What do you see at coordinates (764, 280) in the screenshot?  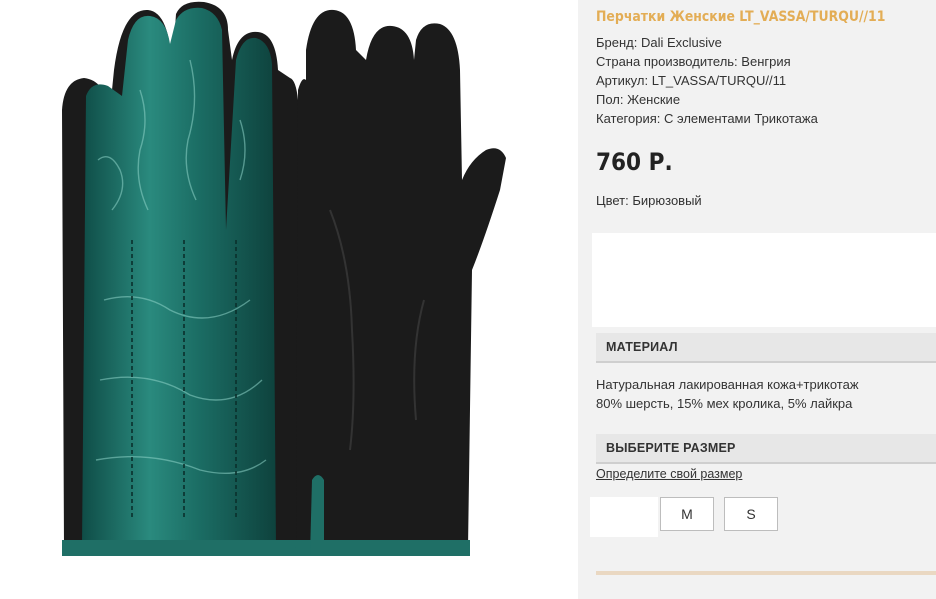 I see `promo-placeholder` at bounding box center [764, 280].